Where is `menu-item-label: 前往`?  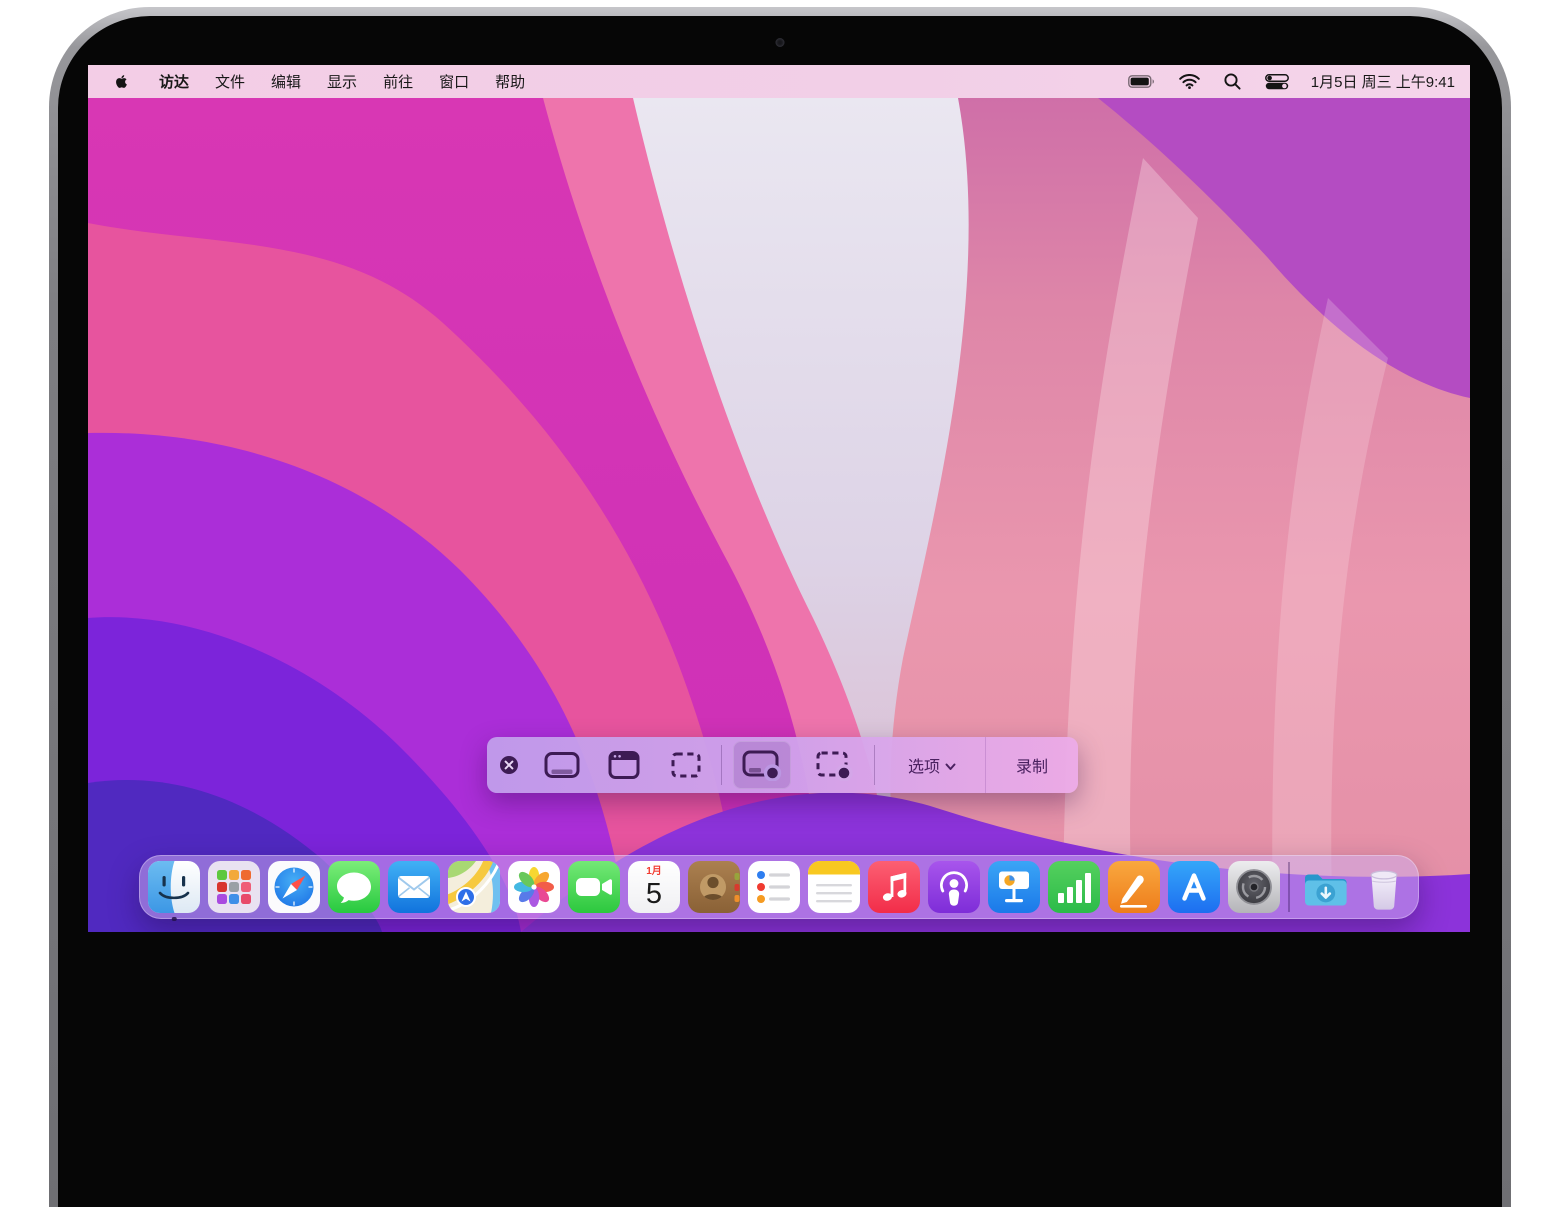
menu-item-label: 前往 is located at coordinates (398, 82).